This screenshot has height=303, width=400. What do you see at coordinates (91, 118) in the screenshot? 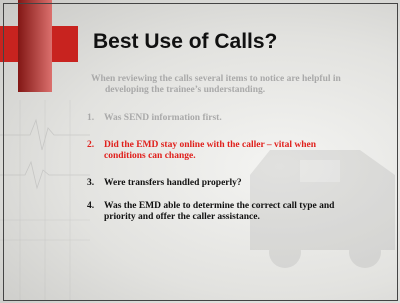
I see `list-item-number: 1.` at bounding box center [91, 118].